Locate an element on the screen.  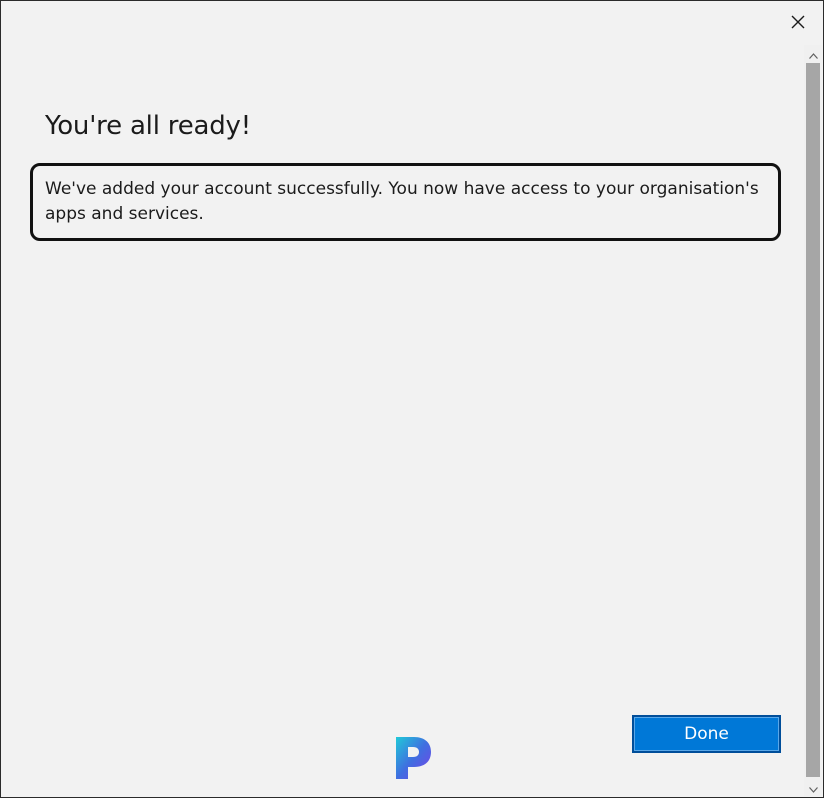
scroll-down-button is located at coordinates (813, 787).